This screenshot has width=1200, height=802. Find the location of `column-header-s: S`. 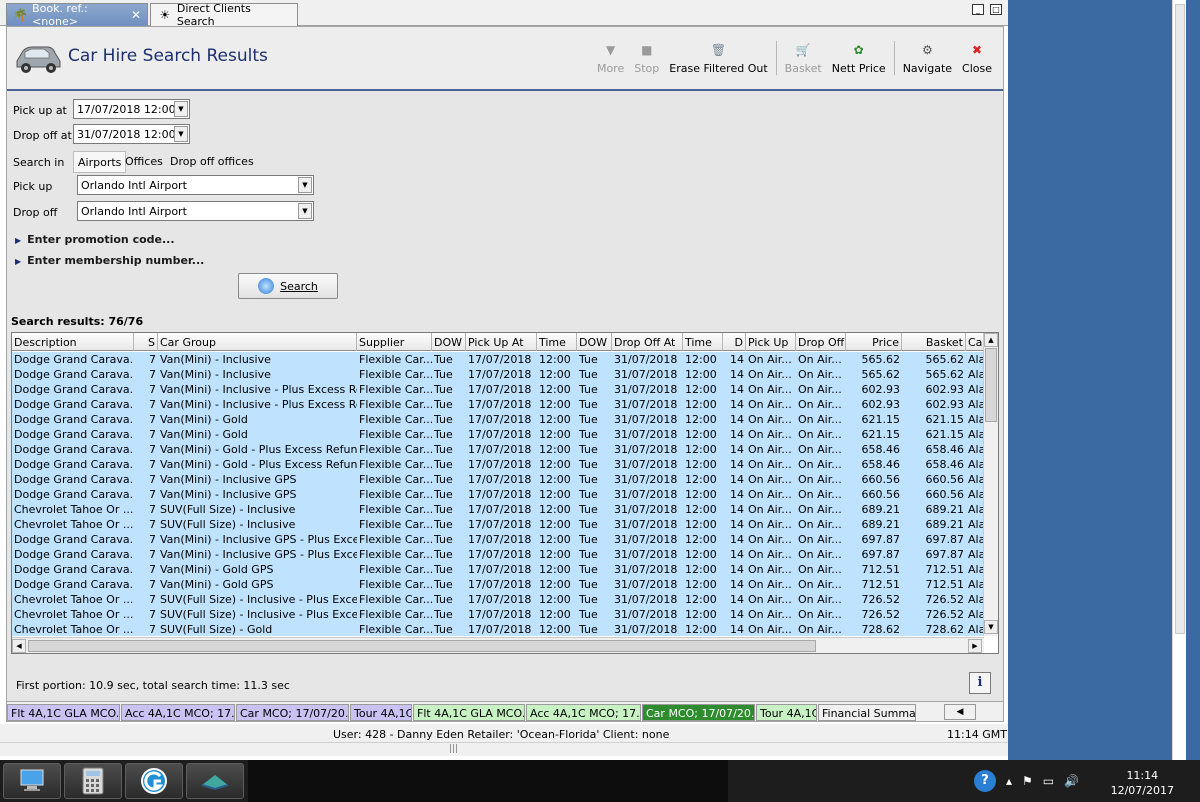

column-header-s: S is located at coordinates (146, 342).